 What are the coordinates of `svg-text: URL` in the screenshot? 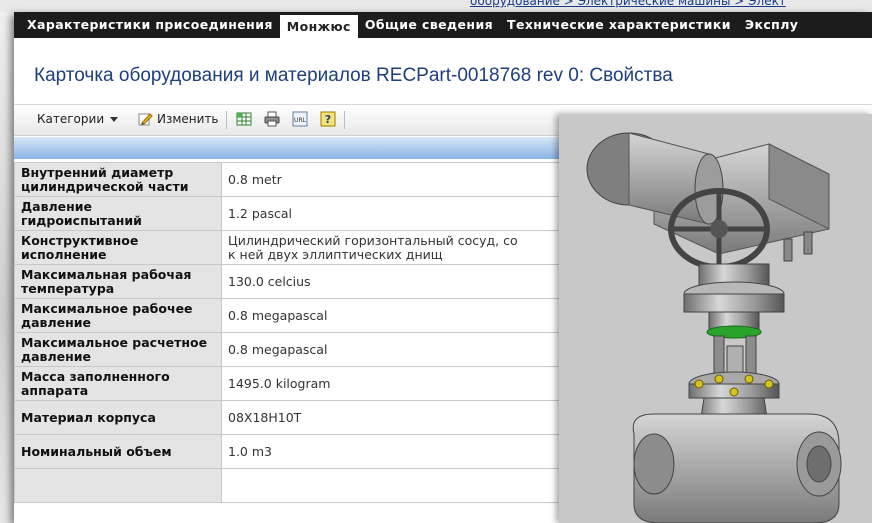 It's located at (300, 120).